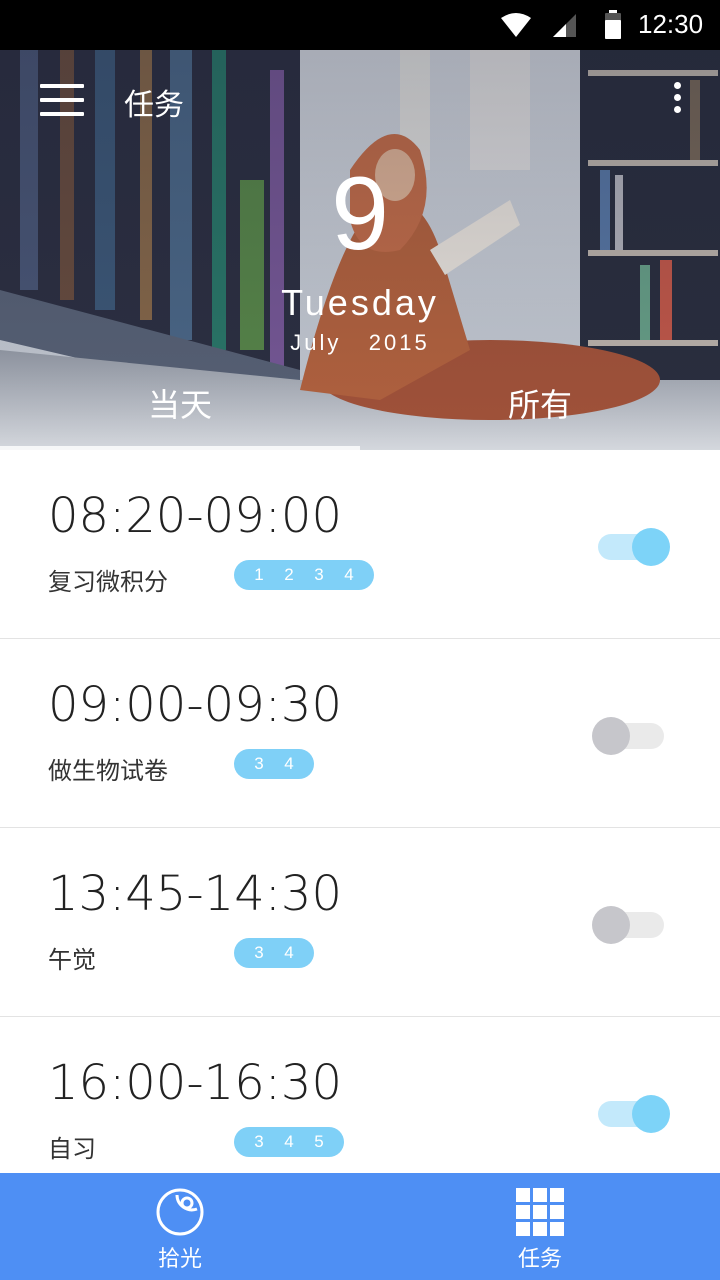  Describe the element at coordinates (319, 1141) in the screenshot. I see `day-chip: 5` at that location.